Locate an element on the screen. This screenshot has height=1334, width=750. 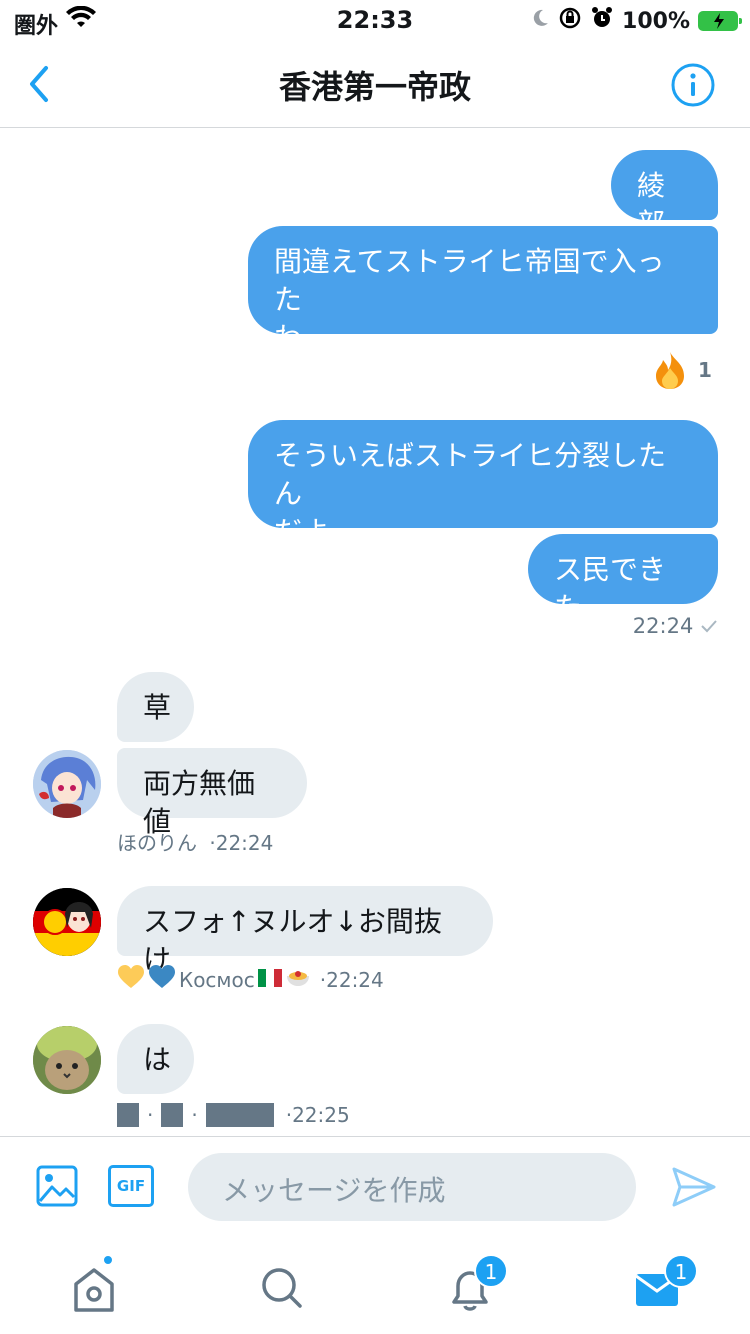
reaction-count: 1 is located at coordinates (705, 370).